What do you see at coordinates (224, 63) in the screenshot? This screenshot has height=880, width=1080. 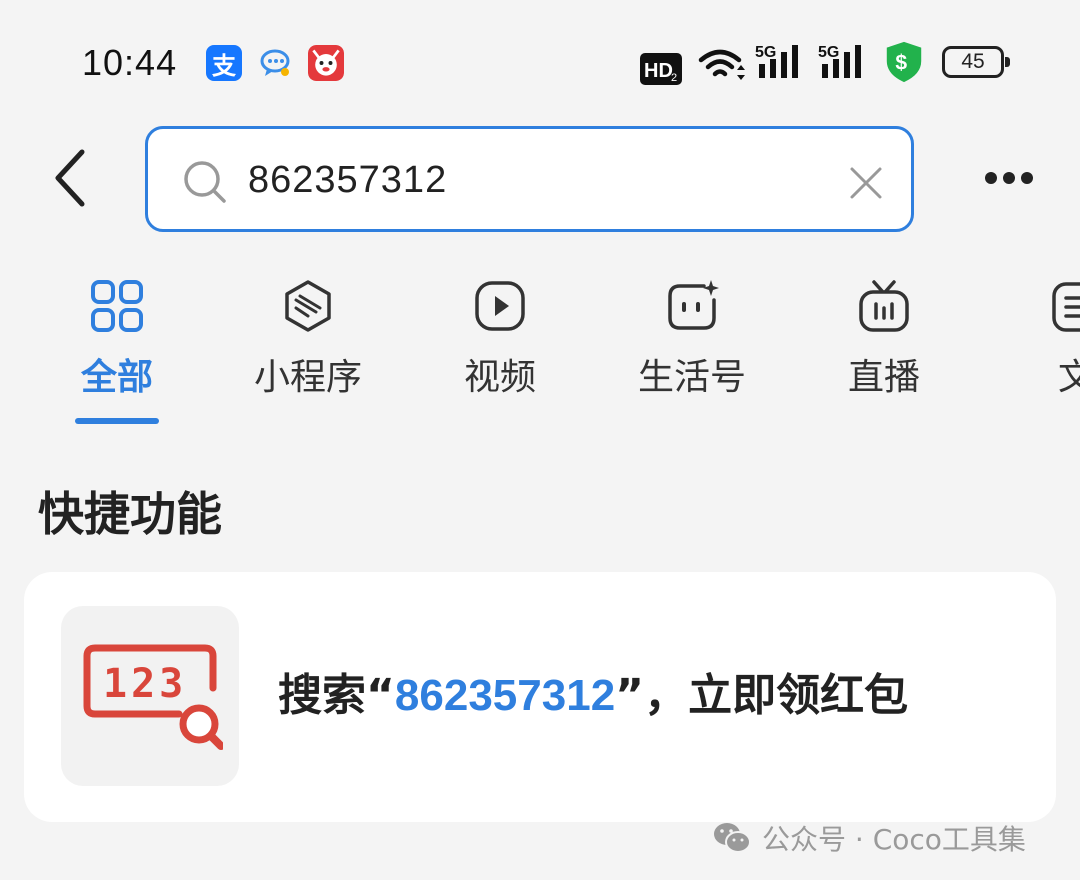 I see `alipay-icon: 支` at bounding box center [224, 63].